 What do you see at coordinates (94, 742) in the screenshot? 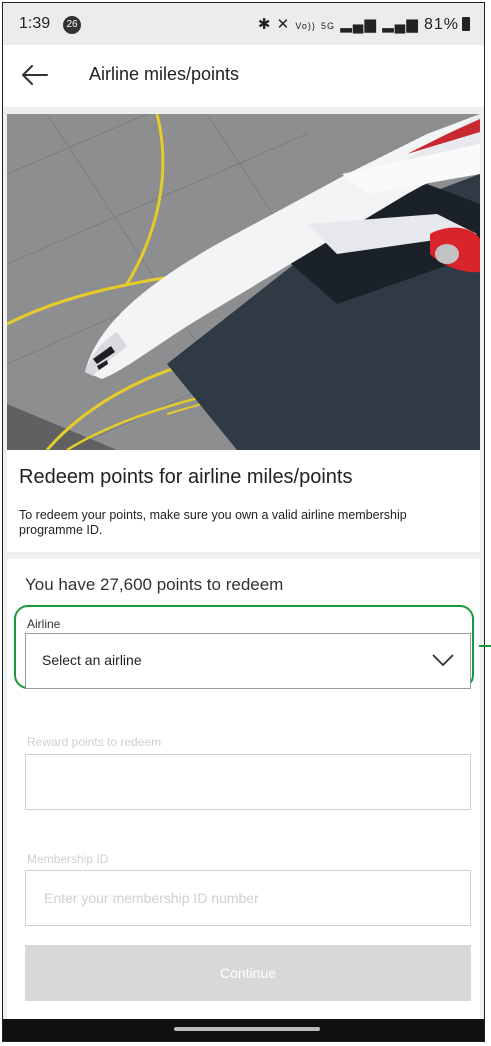
I see `reward-points-label: Reward points to redeem` at bounding box center [94, 742].